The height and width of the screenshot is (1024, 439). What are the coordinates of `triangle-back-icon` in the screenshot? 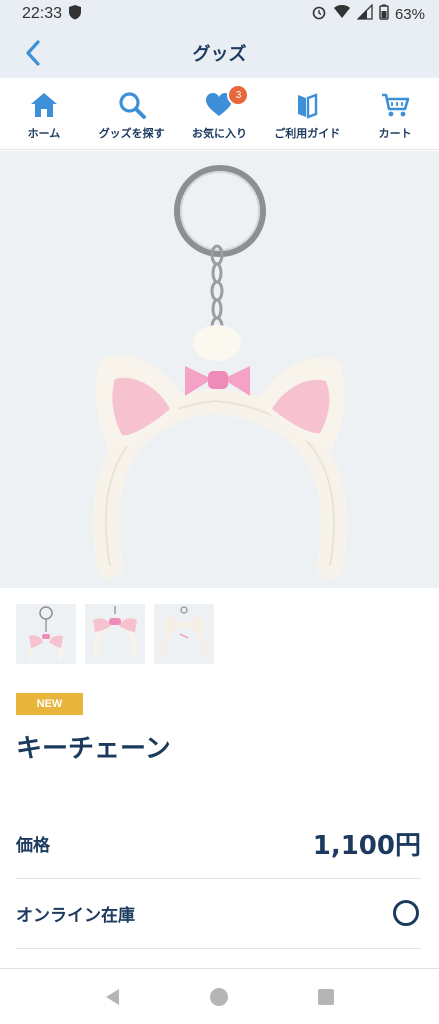 It's located at (113, 996).